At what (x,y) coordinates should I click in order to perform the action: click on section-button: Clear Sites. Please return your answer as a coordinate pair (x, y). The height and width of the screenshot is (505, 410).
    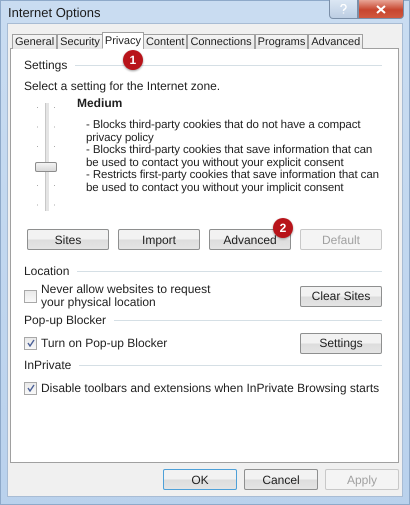
    Looking at the image, I should click on (341, 296).